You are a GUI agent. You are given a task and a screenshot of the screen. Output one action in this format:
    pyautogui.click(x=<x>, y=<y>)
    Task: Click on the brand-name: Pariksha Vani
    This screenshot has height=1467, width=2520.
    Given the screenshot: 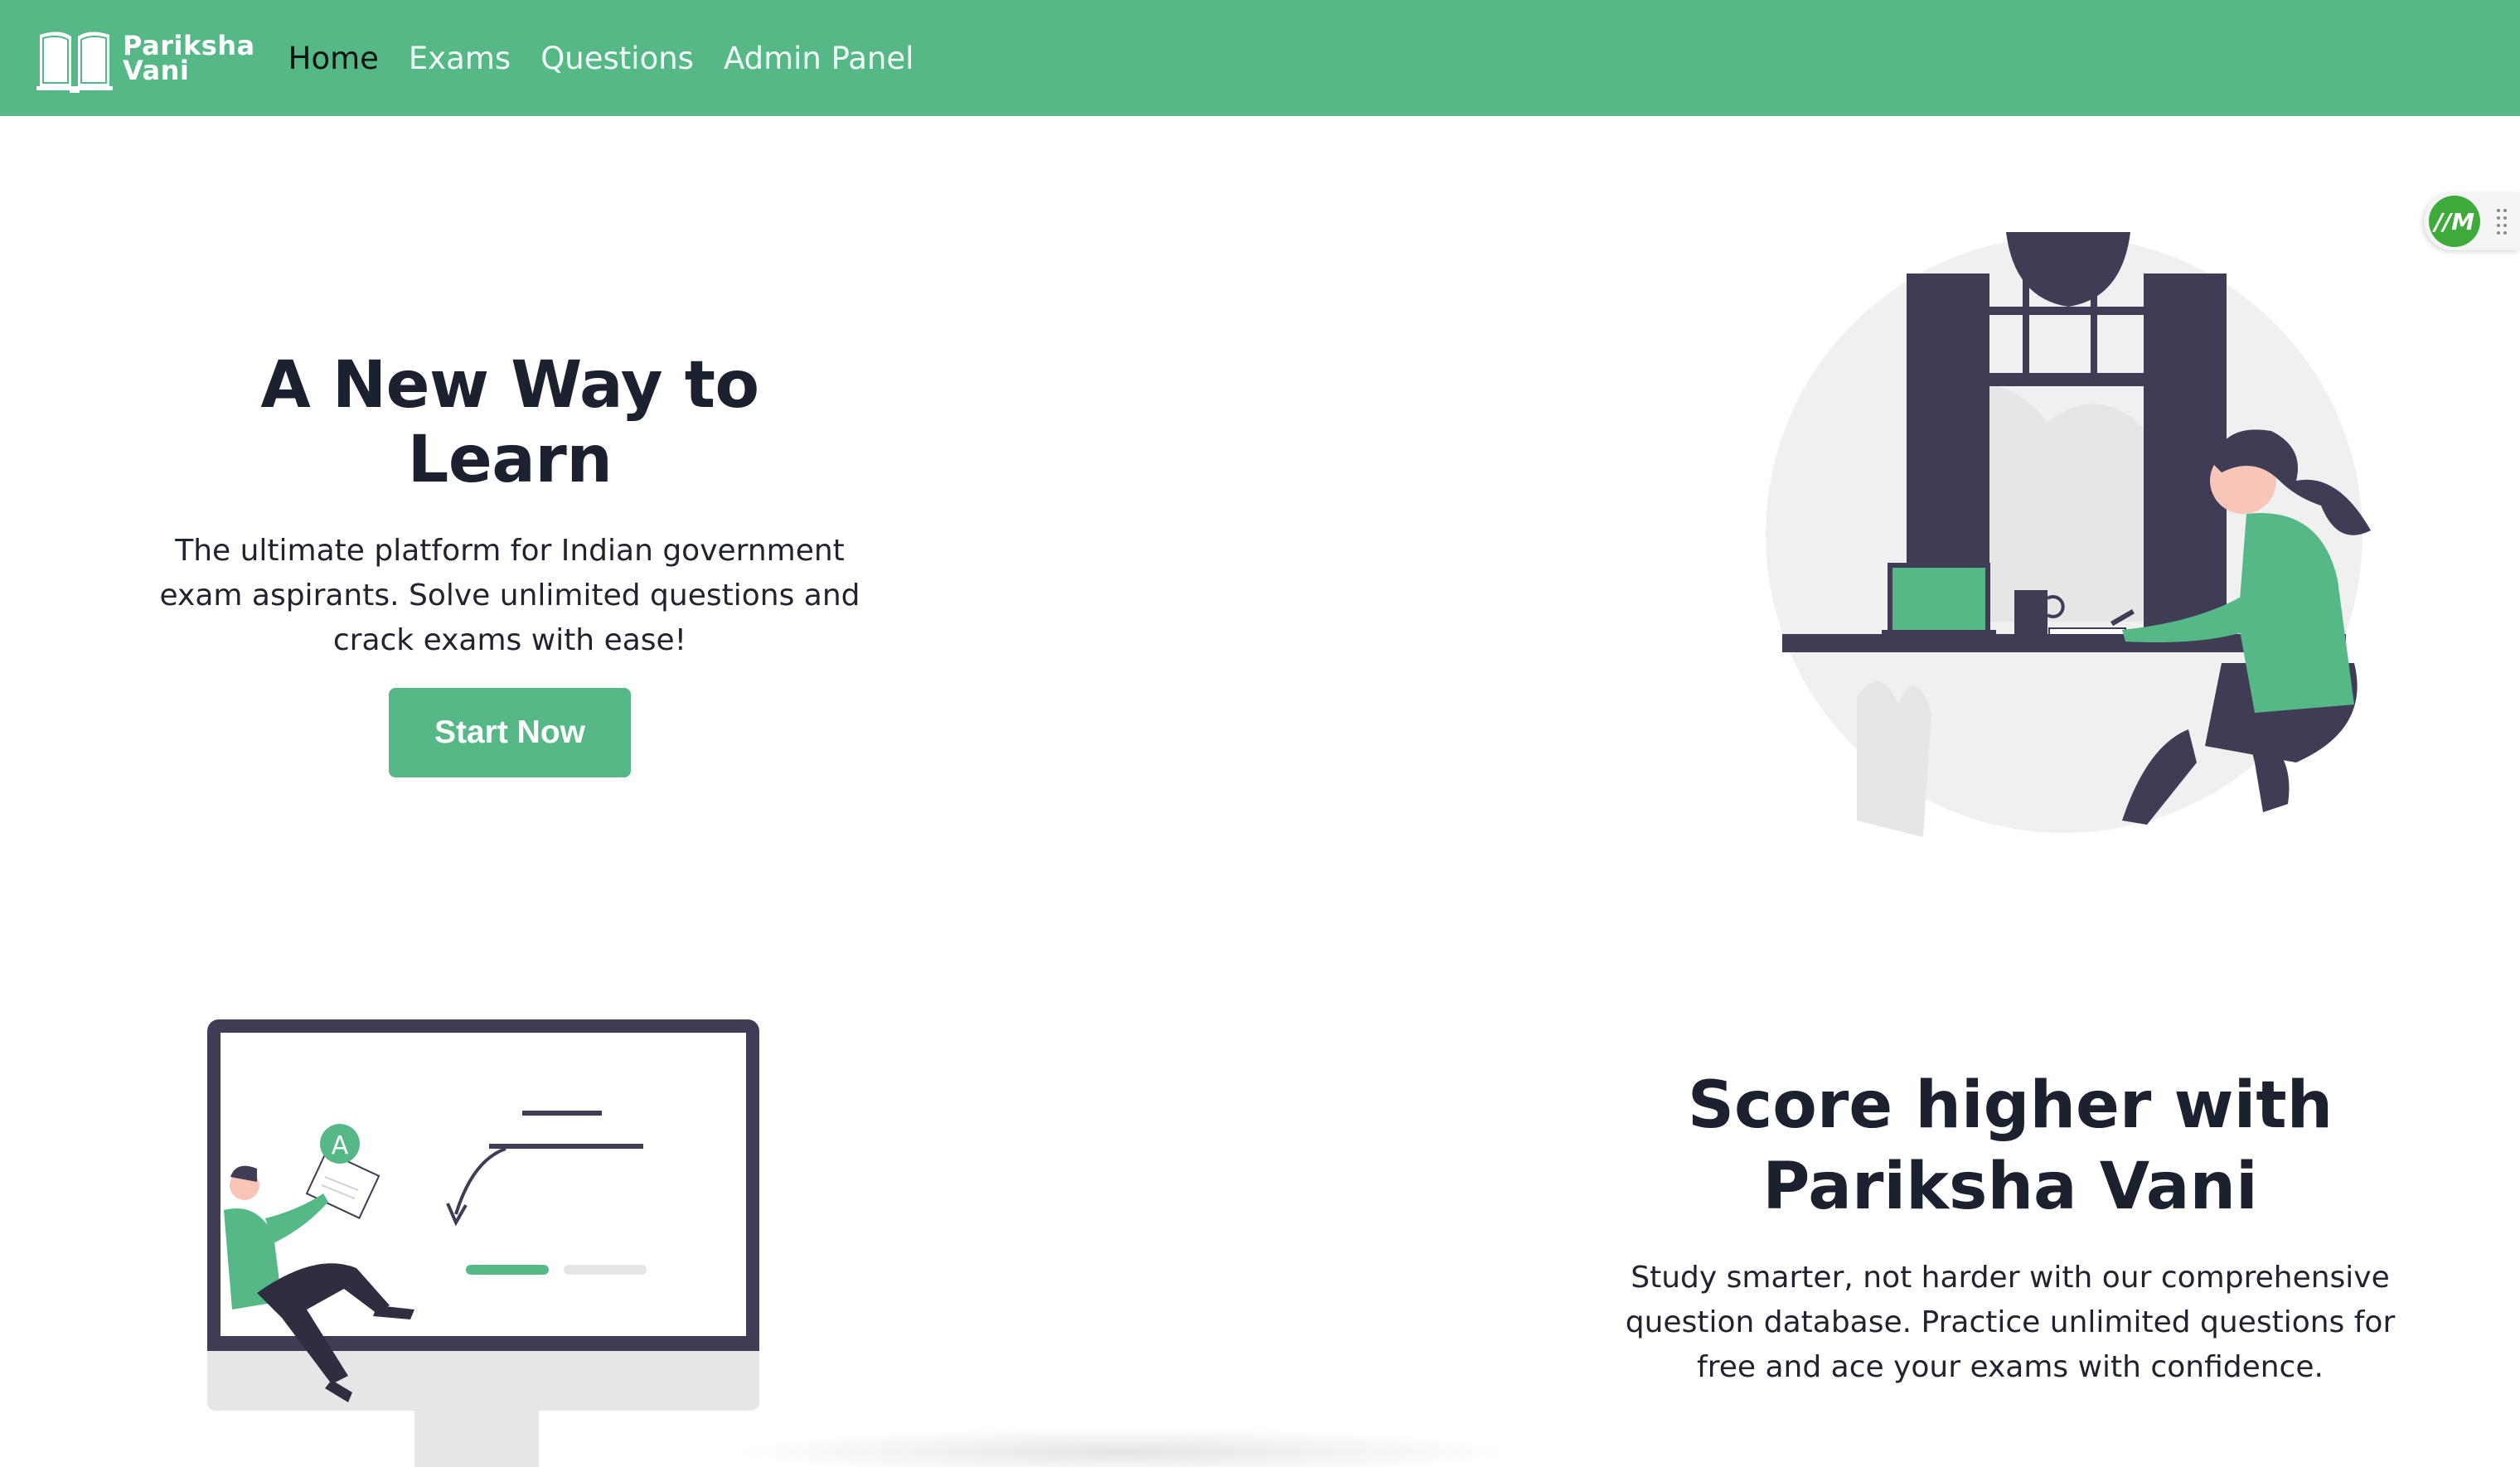 What is the action you would take?
    pyautogui.click(x=189, y=59)
    